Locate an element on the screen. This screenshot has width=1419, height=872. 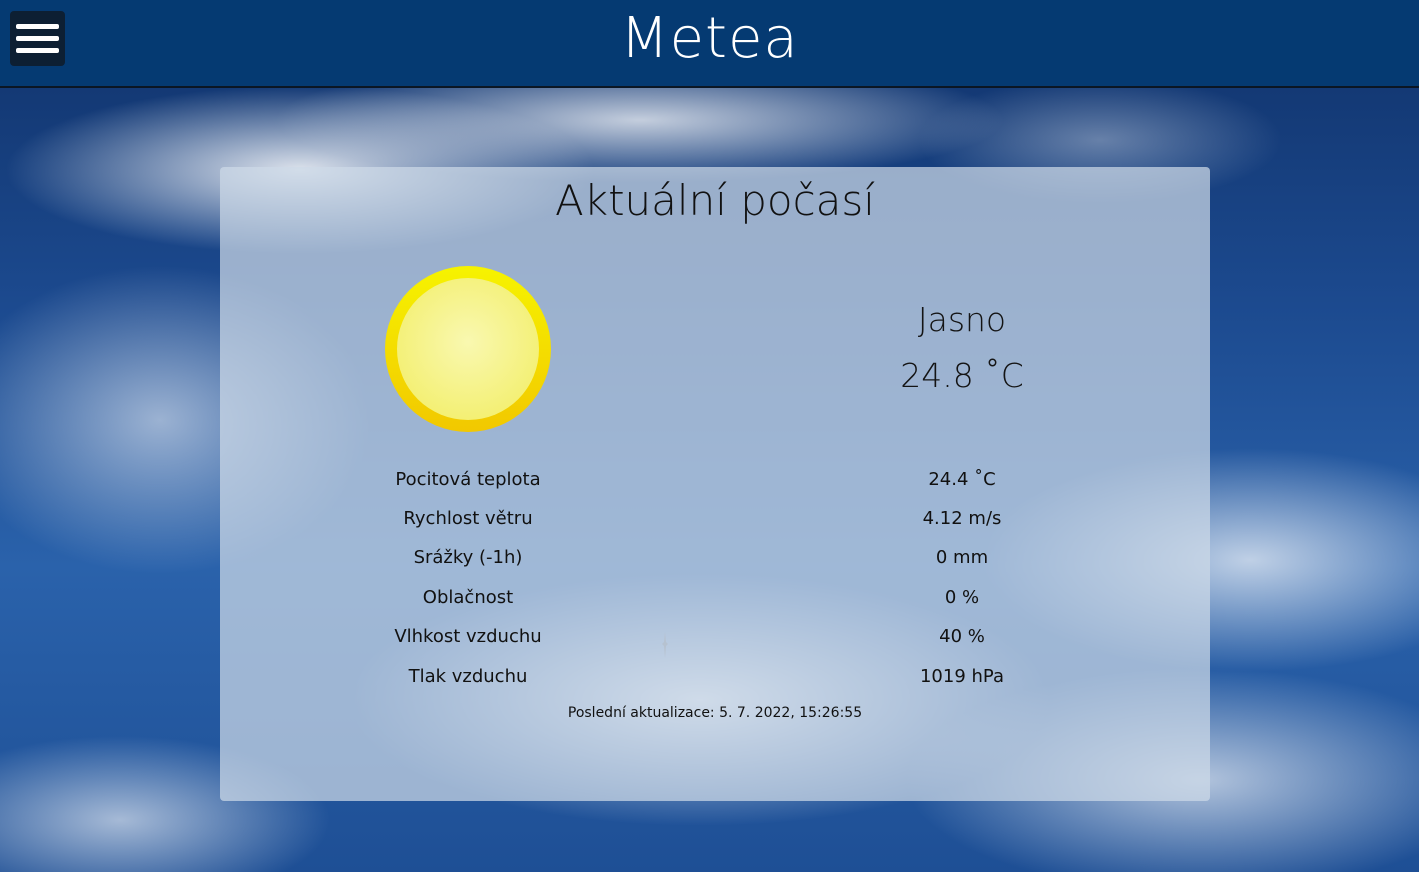
detail-label: Oblačnost is located at coordinates (468, 597).